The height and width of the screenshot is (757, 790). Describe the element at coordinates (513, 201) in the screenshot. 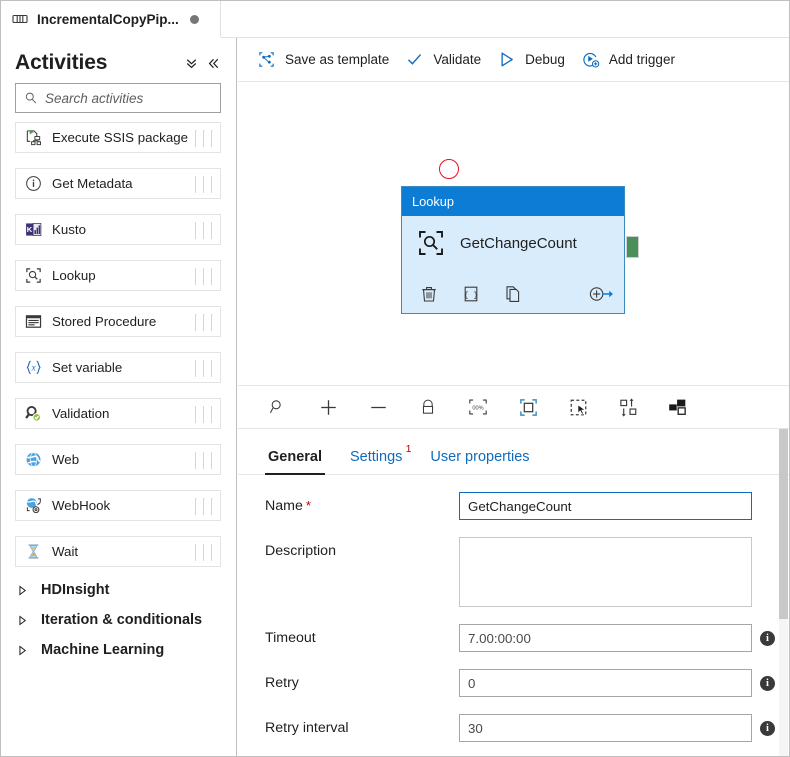

I see `node-type-header: Lookup` at that location.